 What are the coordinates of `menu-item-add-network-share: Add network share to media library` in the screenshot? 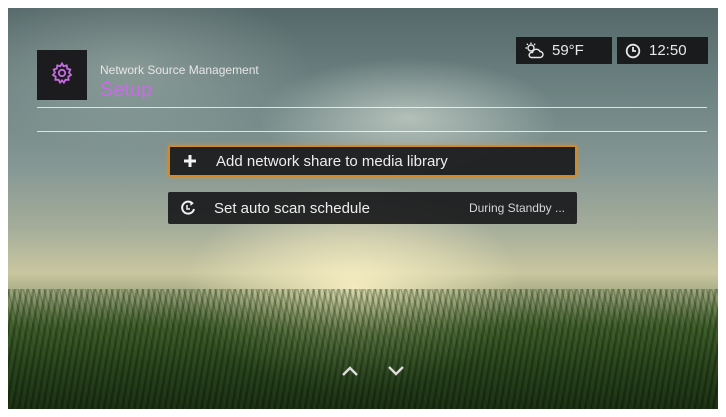 It's located at (372, 161).